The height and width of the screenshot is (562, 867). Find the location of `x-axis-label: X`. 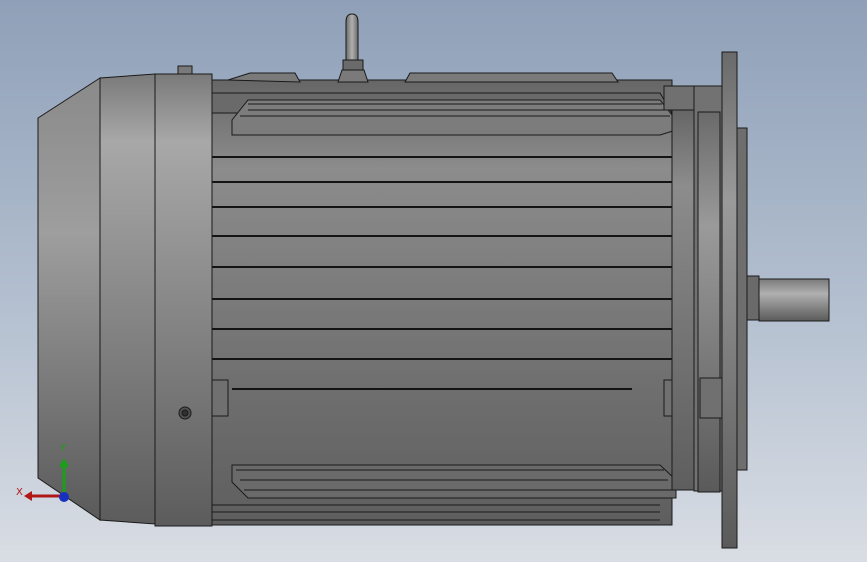

x-axis-label: X is located at coordinates (19, 492).